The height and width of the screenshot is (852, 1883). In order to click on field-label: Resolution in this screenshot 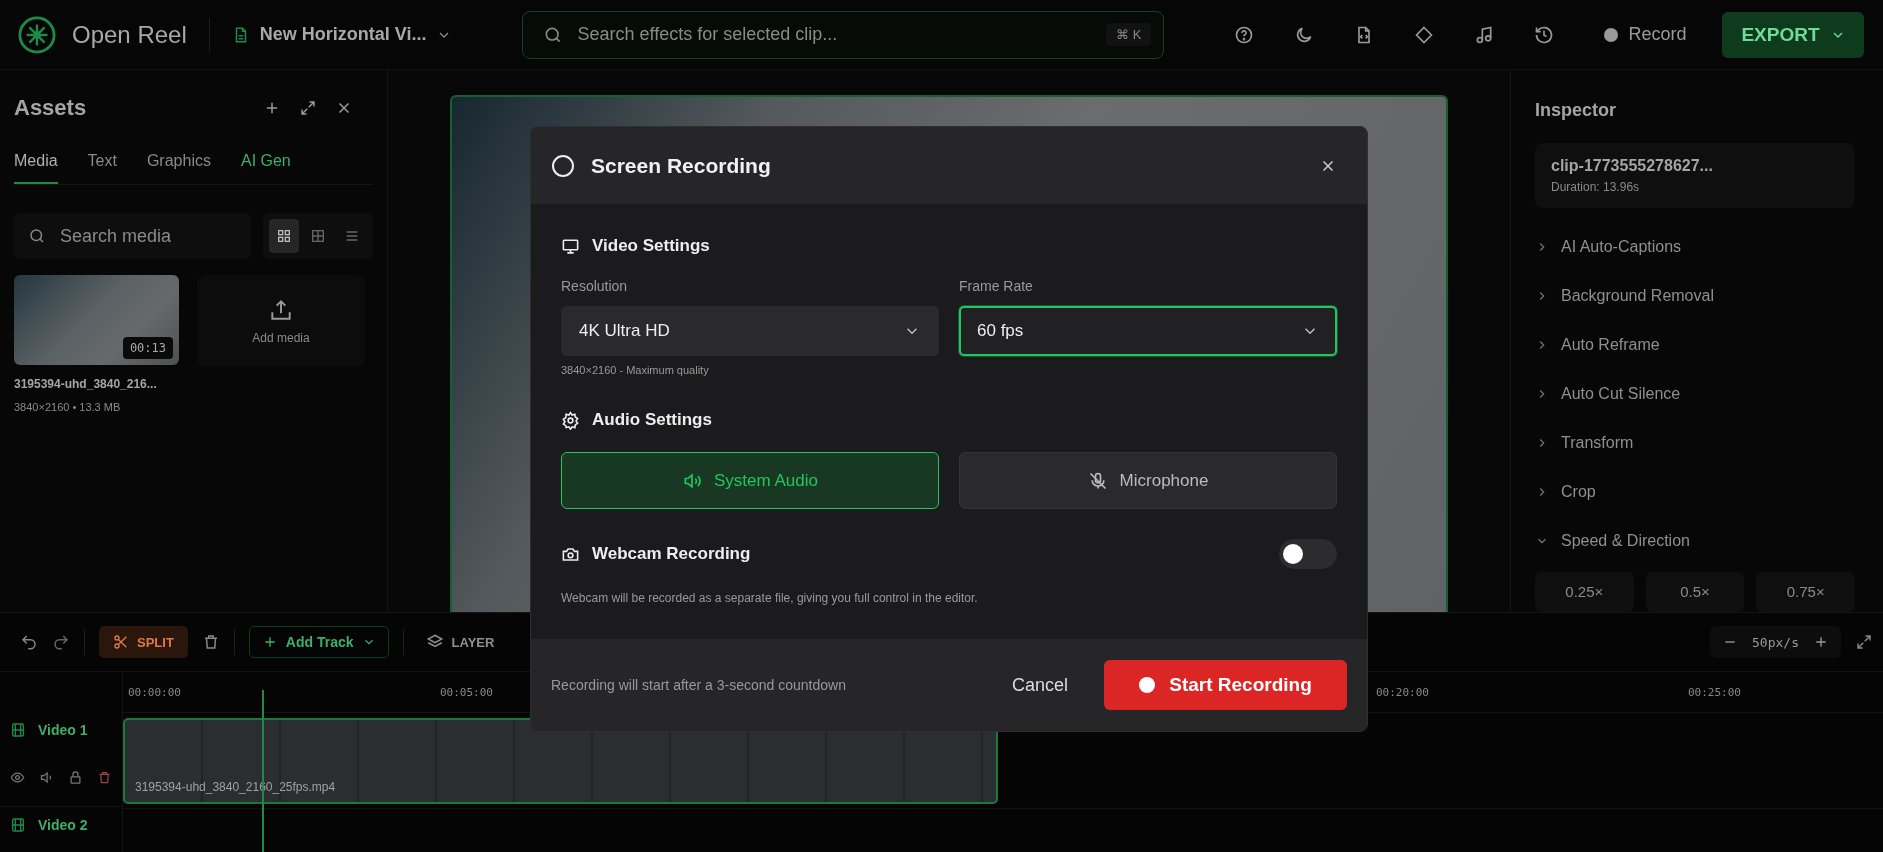, I will do `click(595, 286)`.